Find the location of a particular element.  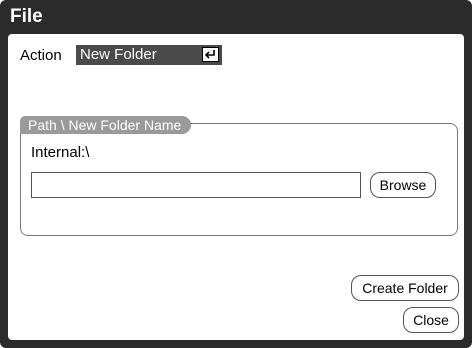

action-label: Action is located at coordinates (41, 55).